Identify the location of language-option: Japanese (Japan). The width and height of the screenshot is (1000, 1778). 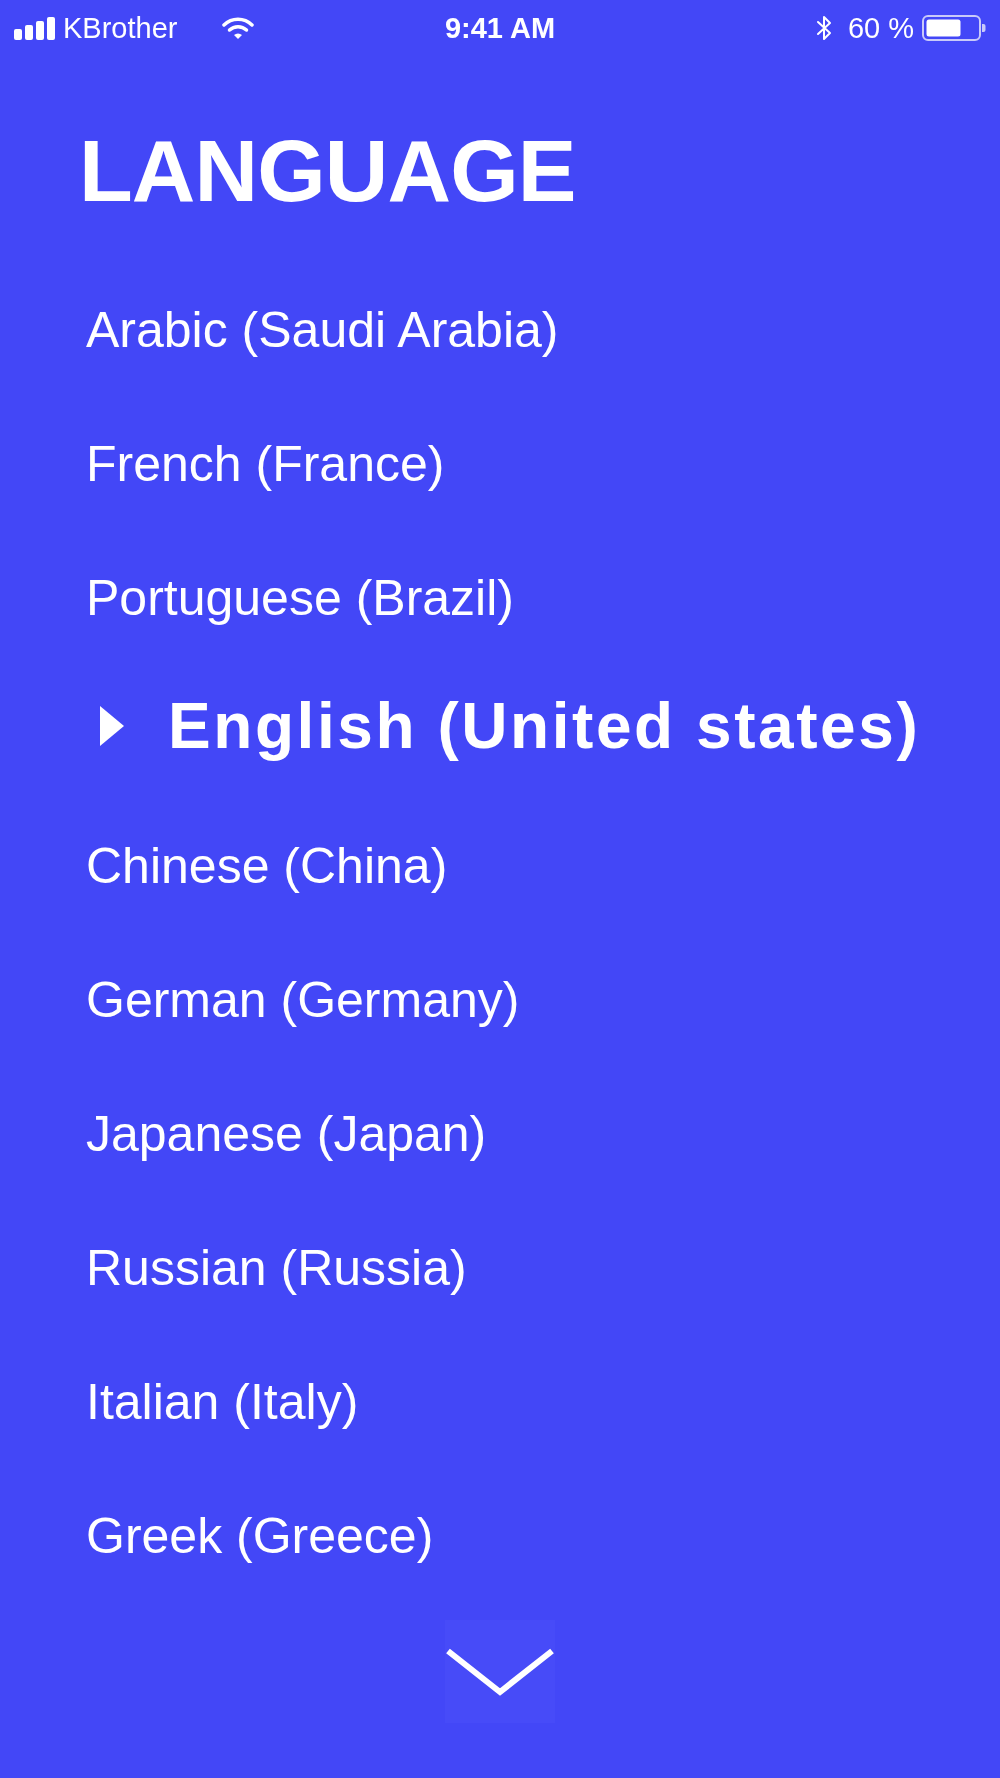
(286, 1134).